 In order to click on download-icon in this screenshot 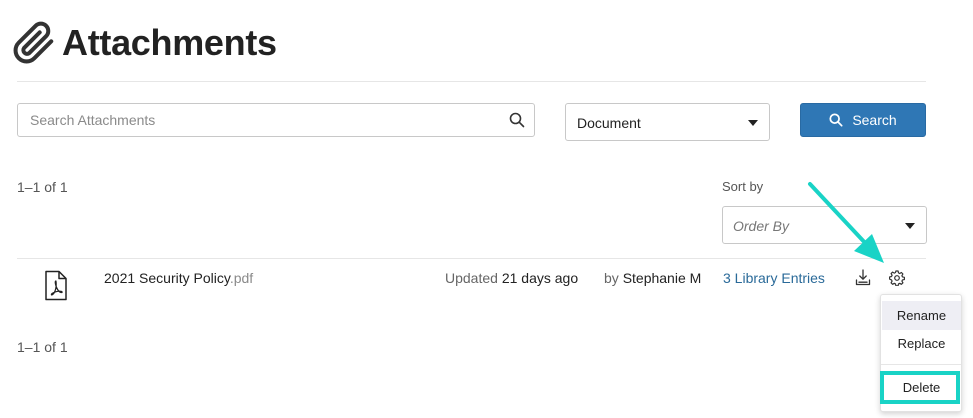, I will do `click(863, 277)`.